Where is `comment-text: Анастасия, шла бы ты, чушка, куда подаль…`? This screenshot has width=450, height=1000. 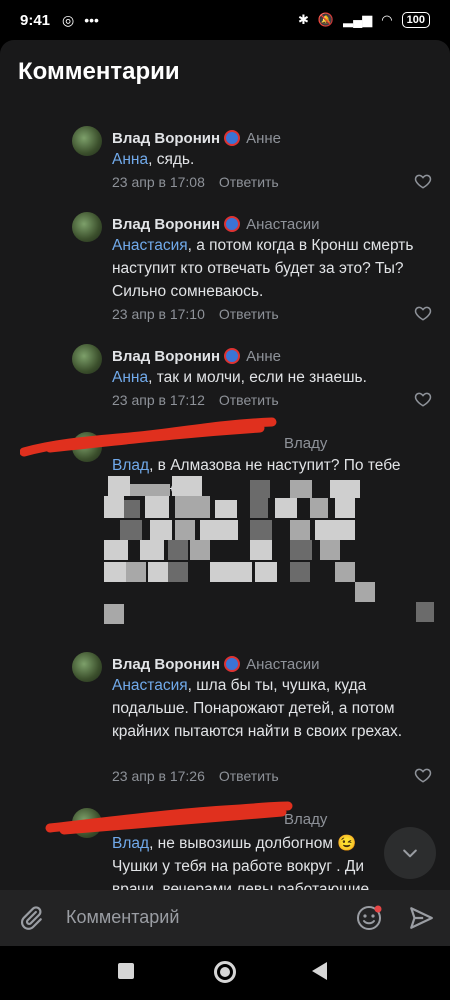
comment-text: Анастасия, шла бы ты, чушка, куда подаль… is located at coordinates (257, 708).